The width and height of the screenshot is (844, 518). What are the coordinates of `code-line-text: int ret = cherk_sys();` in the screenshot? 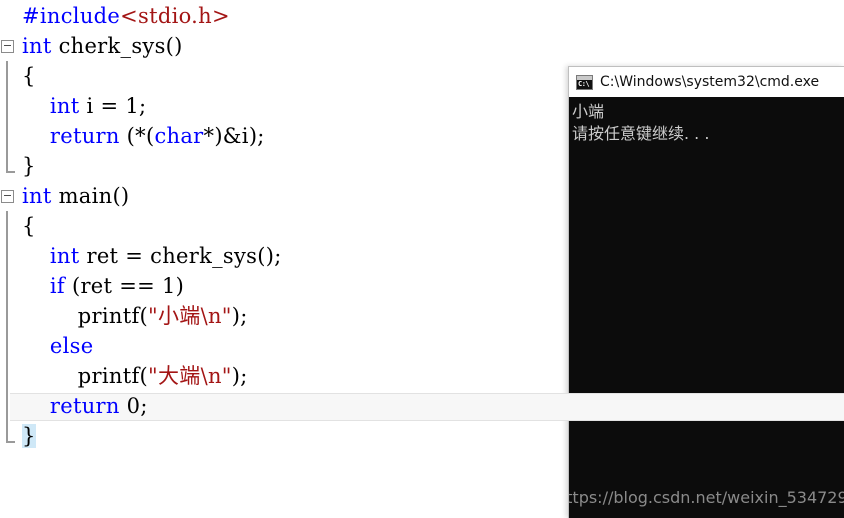 It's located at (141, 256).